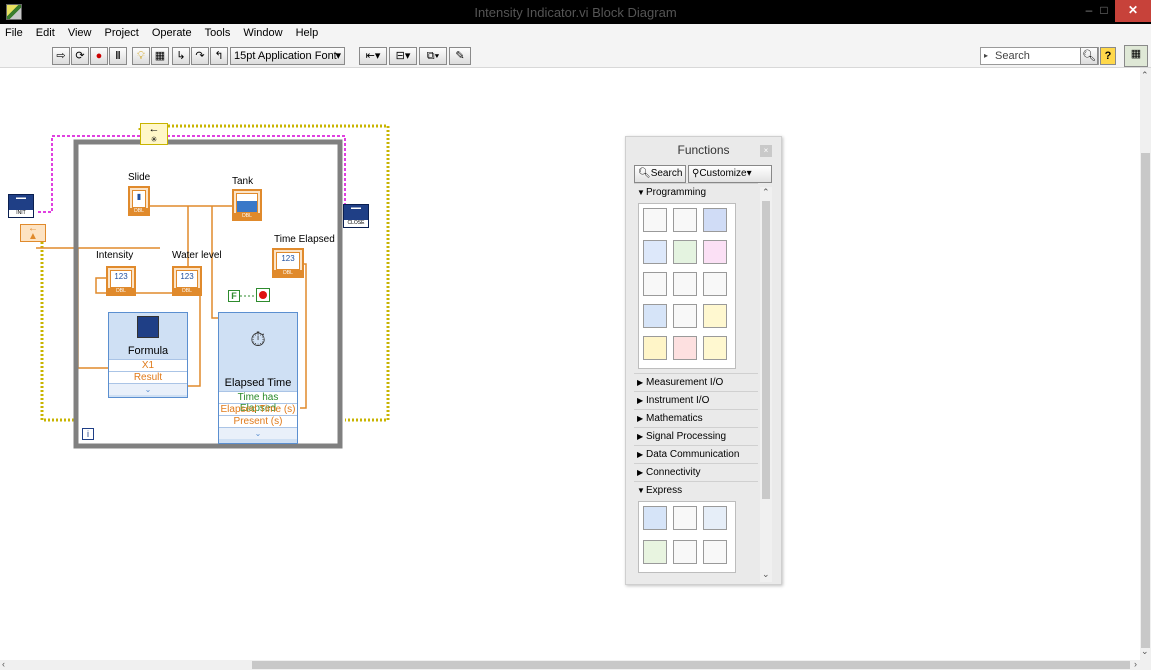 This screenshot has width=1151, height=670. What do you see at coordinates (1104, 11) in the screenshot?
I see `maximize-button: □` at bounding box center [1104, 11].